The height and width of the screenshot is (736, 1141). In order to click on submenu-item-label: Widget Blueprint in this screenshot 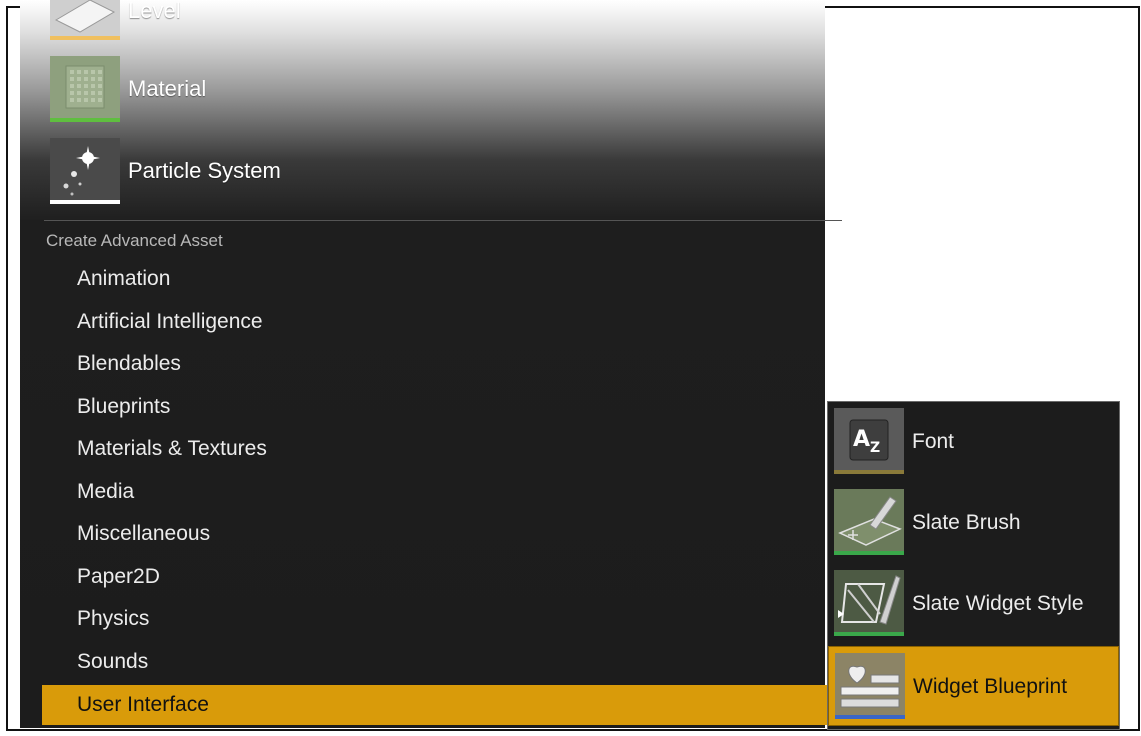, I will do `click(990, 686)`.